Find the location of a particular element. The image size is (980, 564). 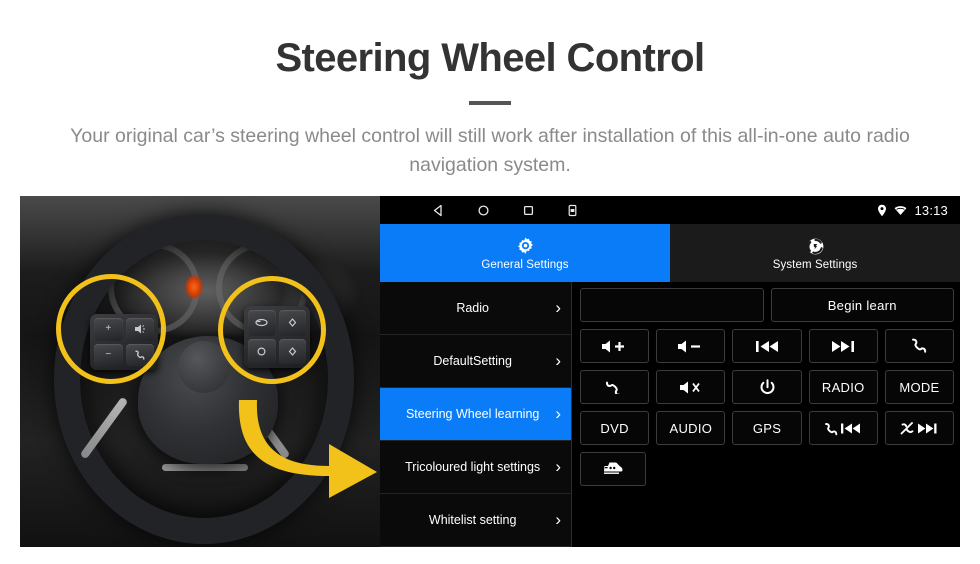

sidebar-item-radio: Radio › is located at coordinates (475, 308).